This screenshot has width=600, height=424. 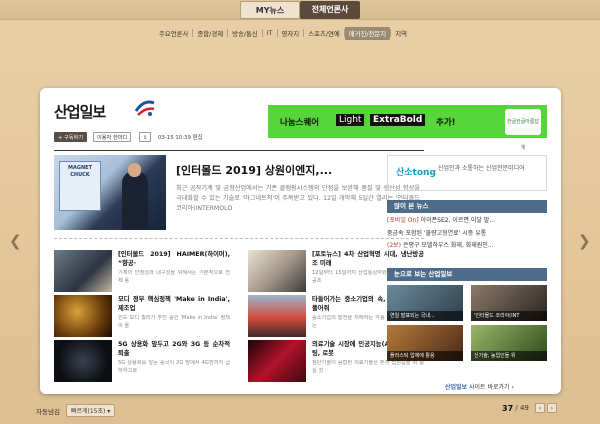 I want to click on pop-tag: (2보), so click(x=394, y=245).